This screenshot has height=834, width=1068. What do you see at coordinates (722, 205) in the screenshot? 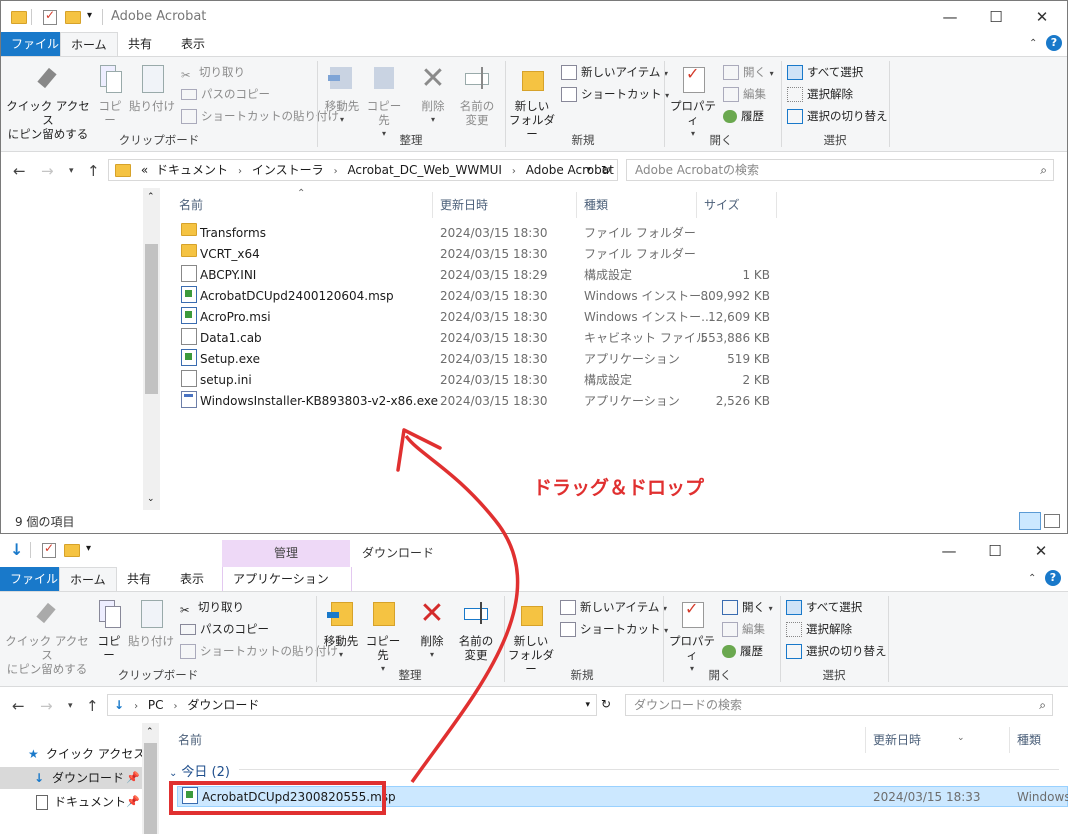
I see `column-size: サイズ` at bounding box center [722, 205].